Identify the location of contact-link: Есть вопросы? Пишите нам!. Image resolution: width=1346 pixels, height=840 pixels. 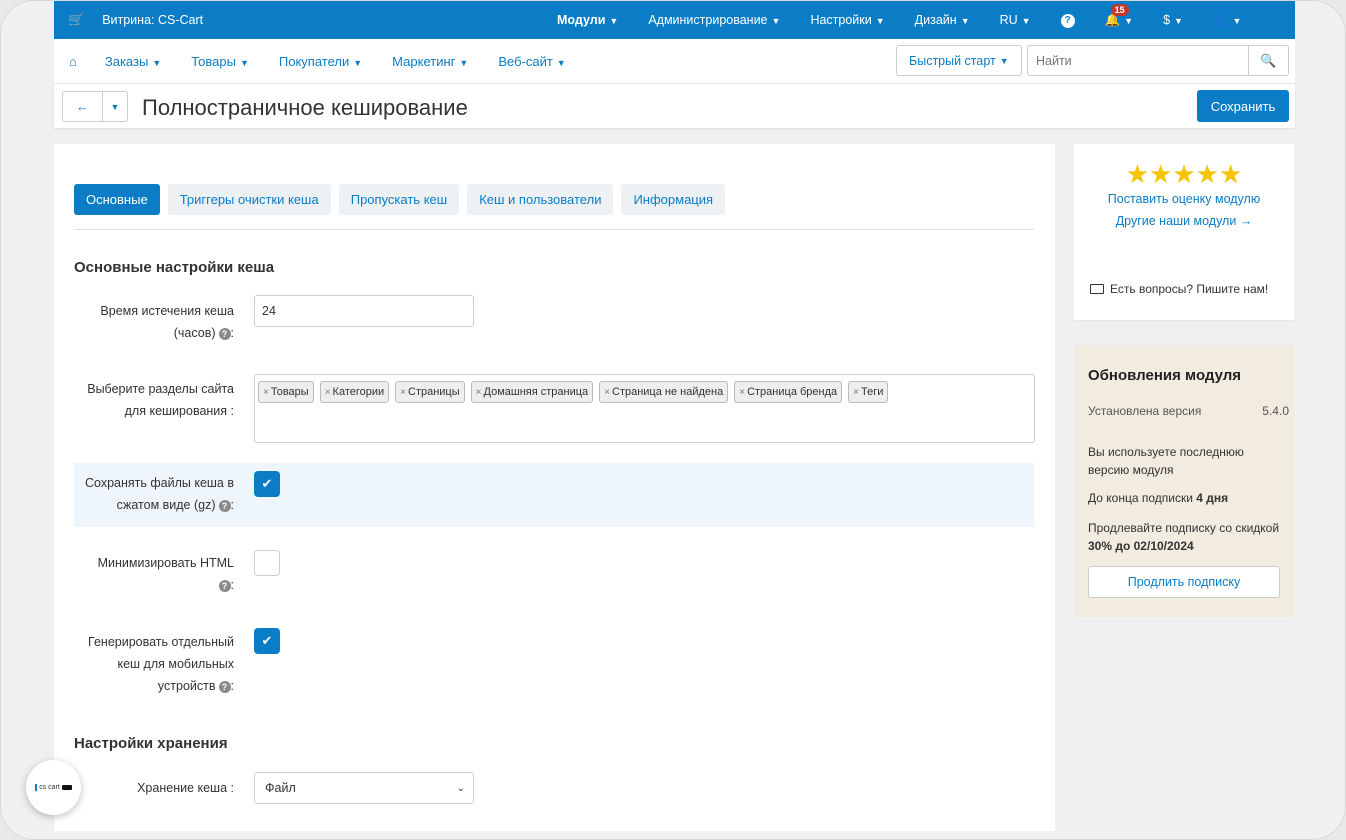
(1179, 289).